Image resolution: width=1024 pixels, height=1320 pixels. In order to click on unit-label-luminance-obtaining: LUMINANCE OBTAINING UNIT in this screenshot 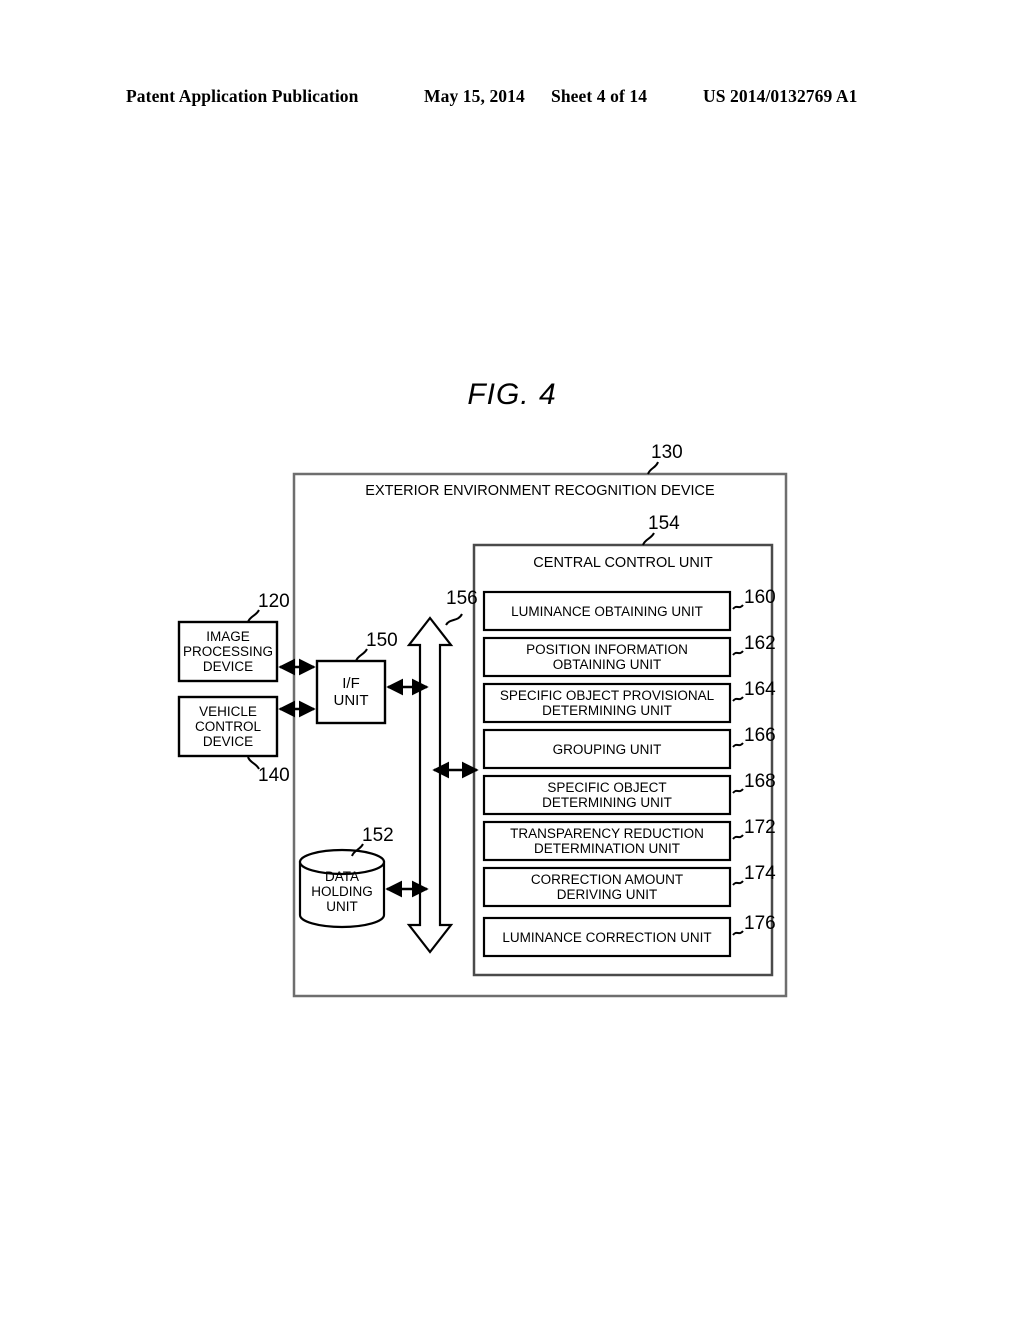, I will do `click(607, 611)`.